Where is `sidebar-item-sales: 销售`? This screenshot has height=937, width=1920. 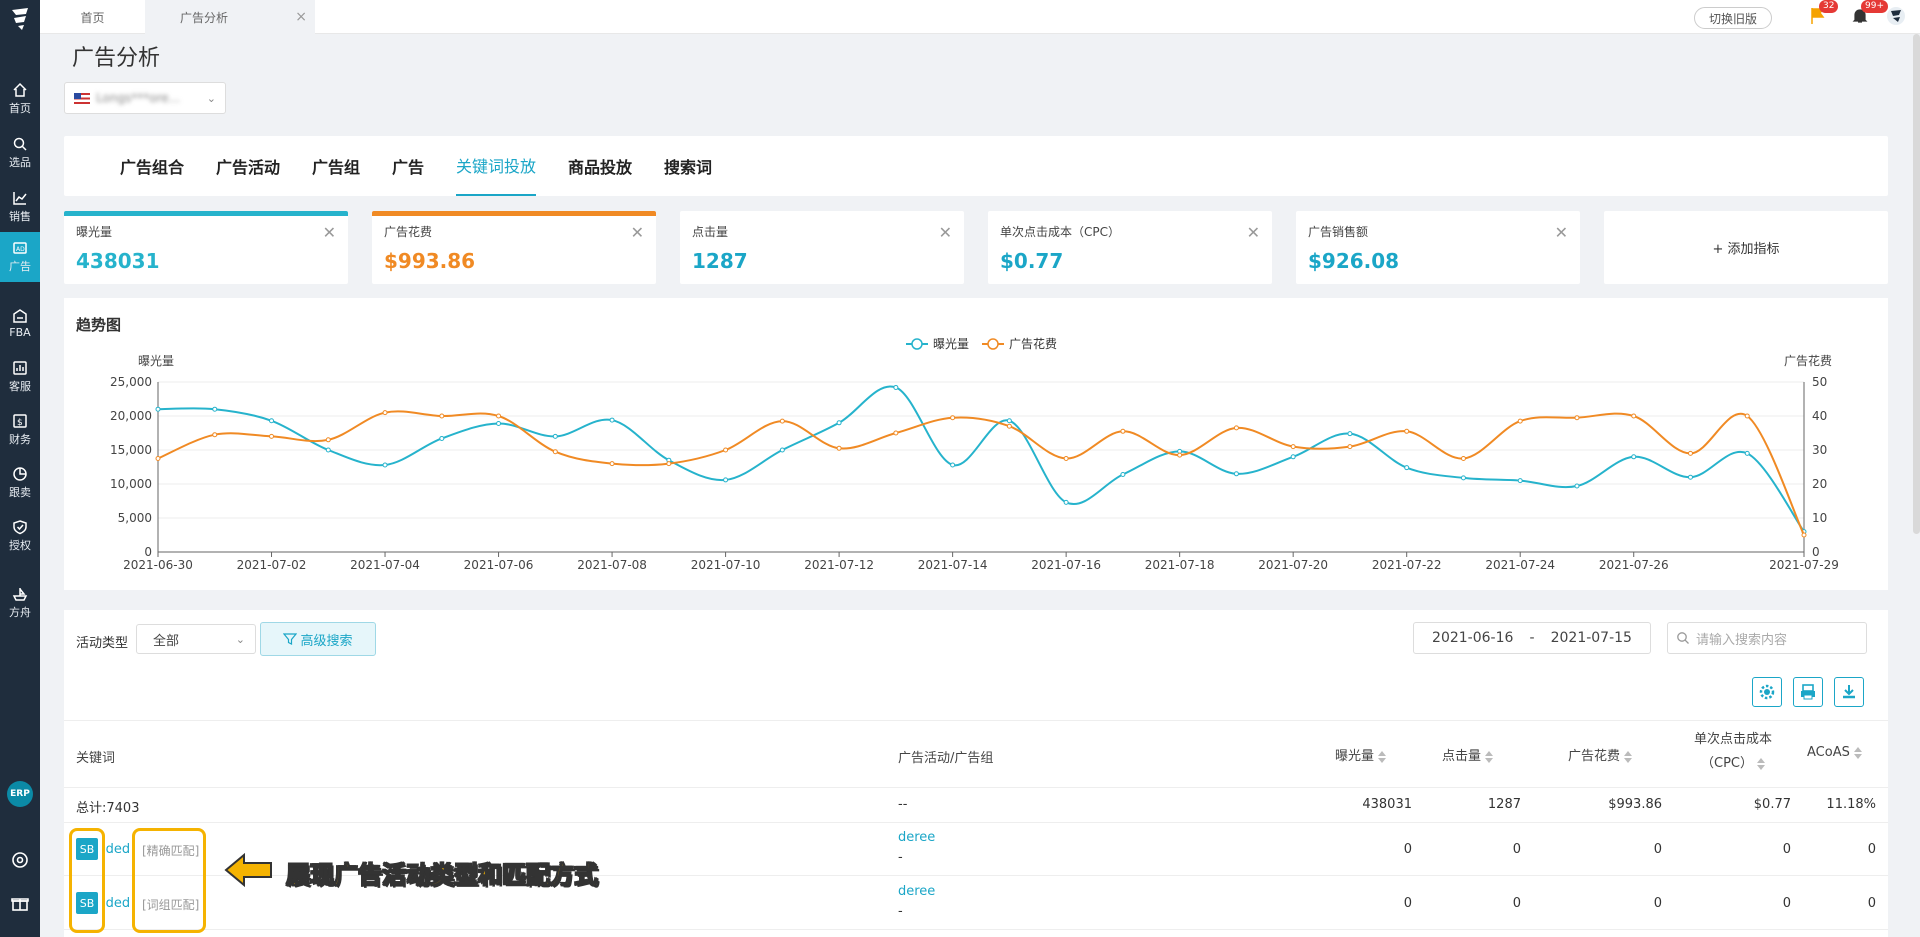
sidebar-item-sales: 销售 is located at coordinates (20, 207).